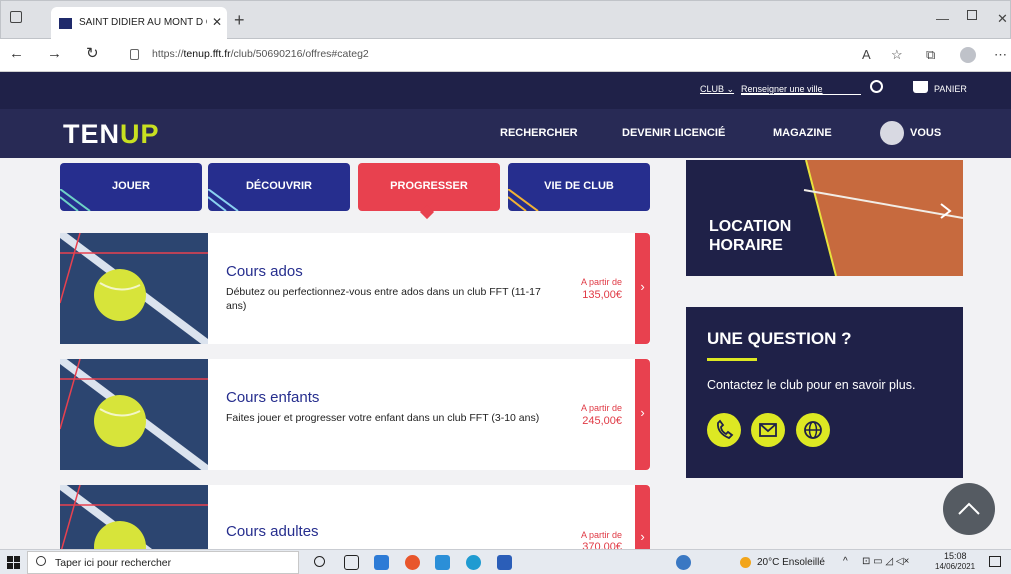 This screenshot has height=574, width=1011. What do you see at coordinates (866, 54) in the screenshot?
I see `reading-mode-icon: A` at bounding box center [866, 54].